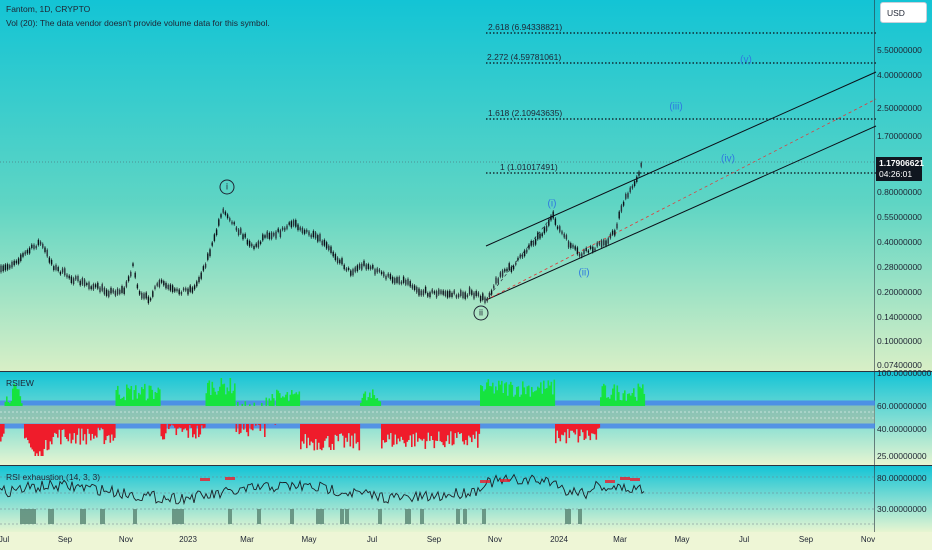 This screenshot has width=932, height=550. What do you see at coordinates (53, 477) in the screenshot?
I see `rsix-title: RSI exhaustion (14, 3, 3)` at bounding box center [53, 477].